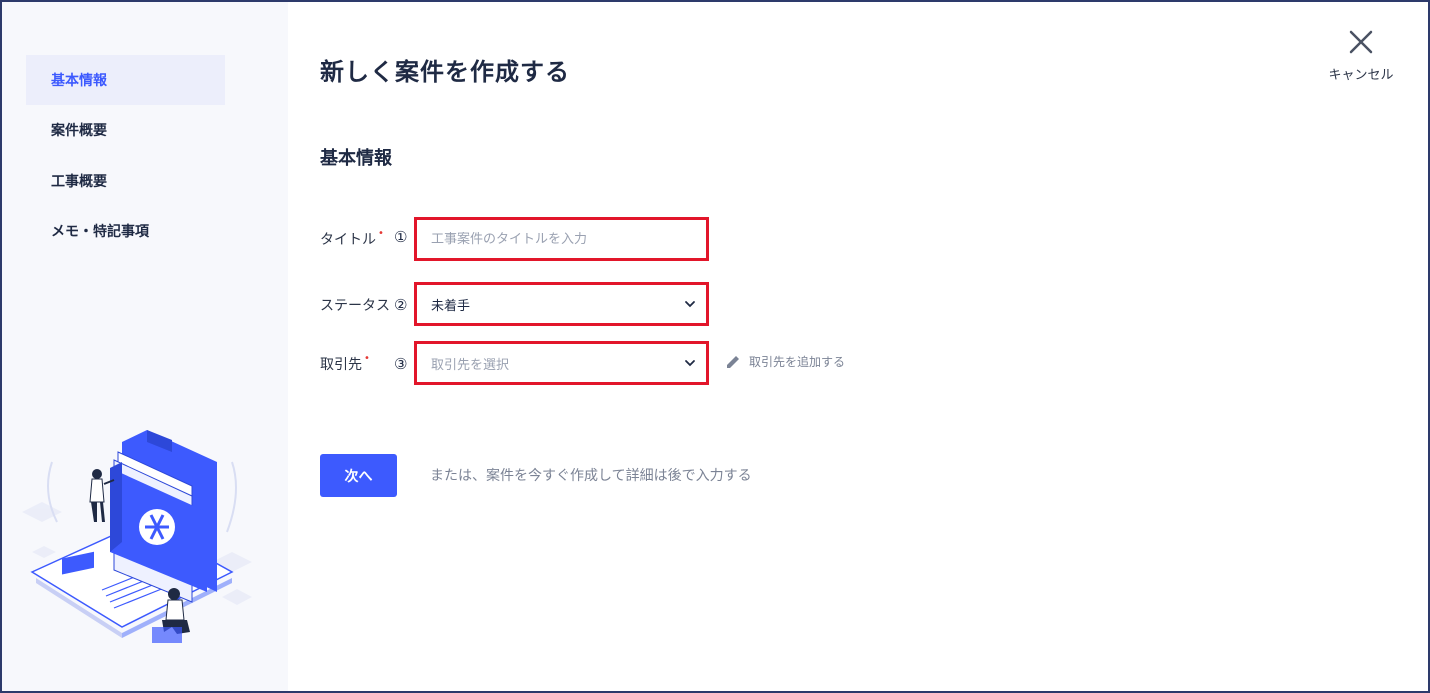 The image size is (1430, 693). What do you see at coordinates (401, 305) in the screenshot?
I see `annotation-number-2: ②` at bounding box center [401, 305].